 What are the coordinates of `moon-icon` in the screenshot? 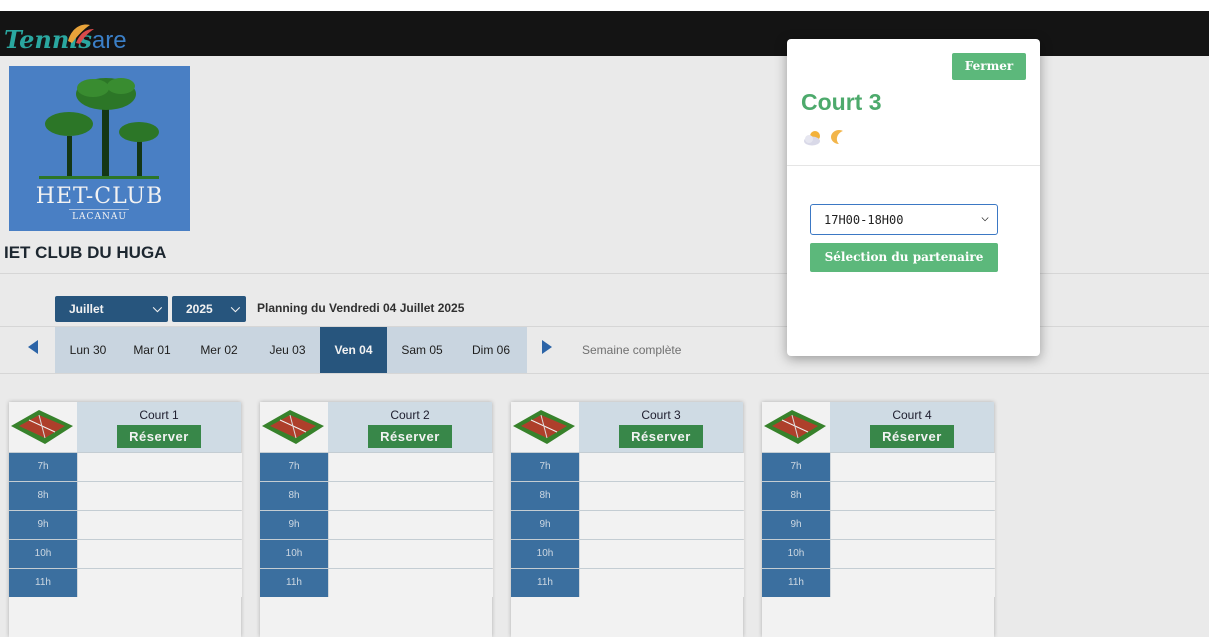 It's located at (837, 137).